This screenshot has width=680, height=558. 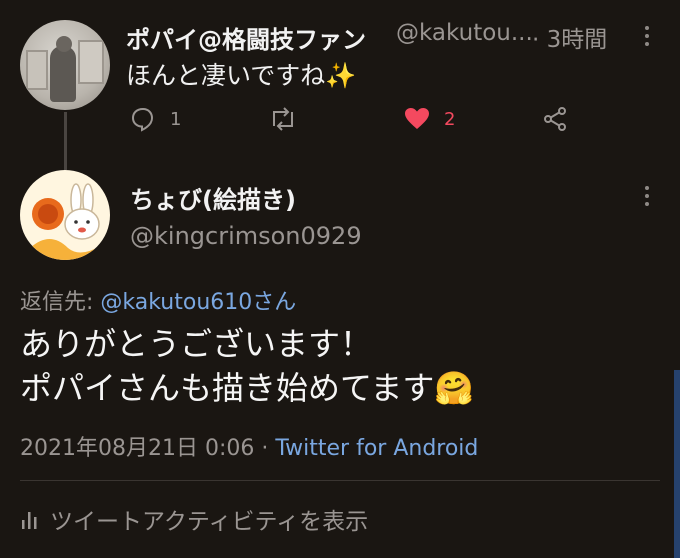 What do you see at coordinates (198, 302) in the screenshot?
I see `reply-mention-link: @kakutou610さん` at bounding box center [198, 302].